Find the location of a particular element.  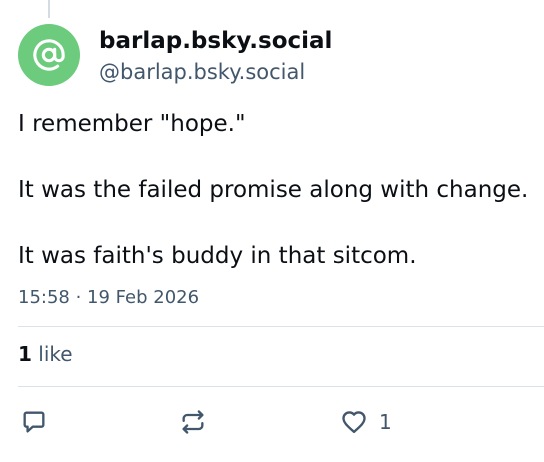

reply-icon is located at coordinates (34, 422).